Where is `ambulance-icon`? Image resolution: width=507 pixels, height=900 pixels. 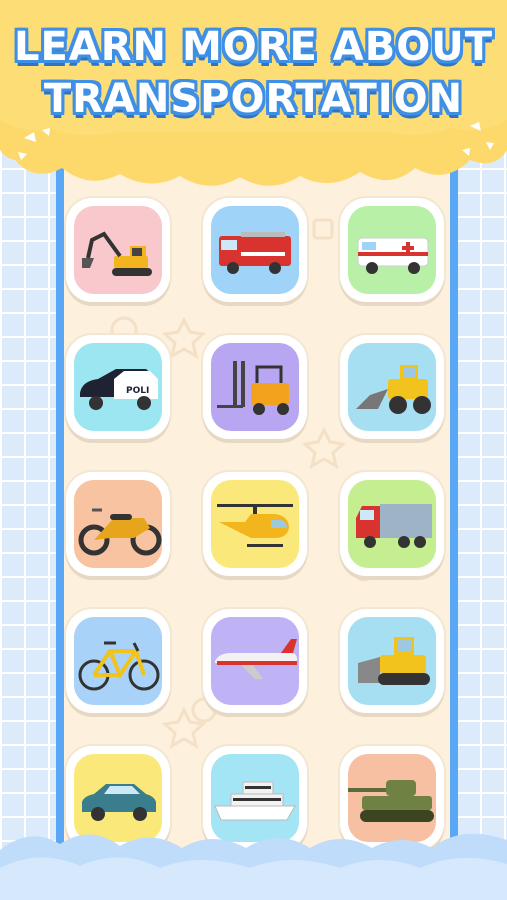
ambulance-icon is located at coordinates (393, 255).